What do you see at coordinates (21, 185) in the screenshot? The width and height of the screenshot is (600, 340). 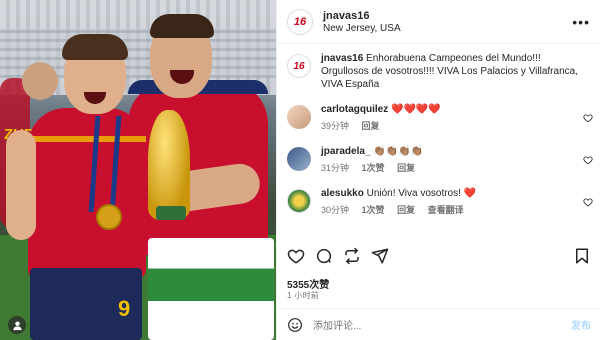 I see `player-left-arm` at bounding box center [21, 185].